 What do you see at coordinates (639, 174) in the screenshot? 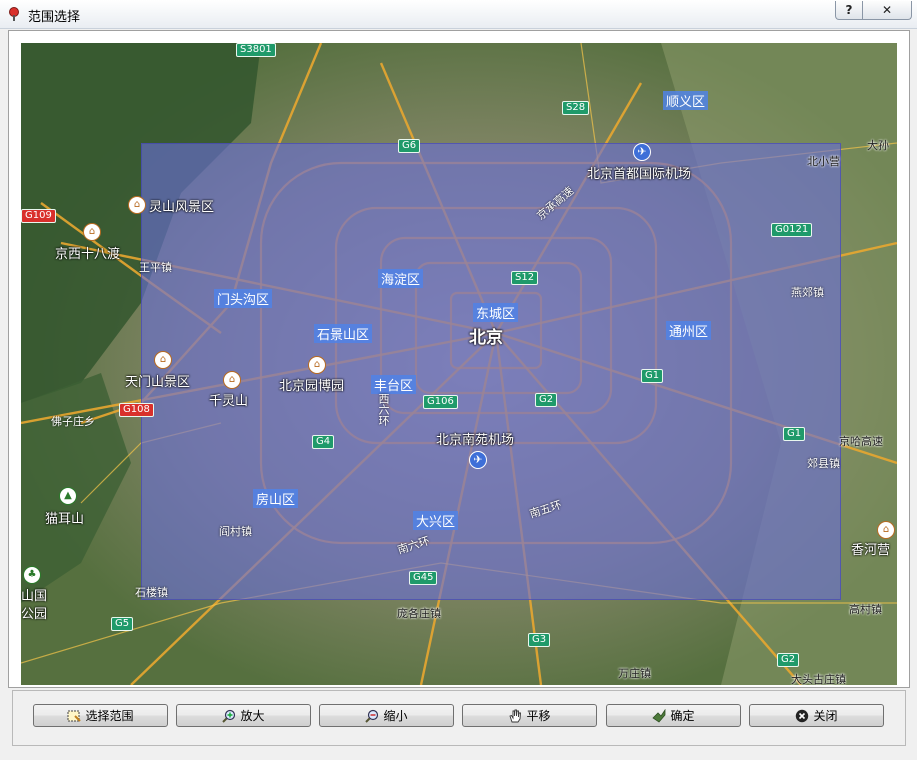
I see `map-label-capital-airport: 北京首都国际机场` at bounding box center [639, 174].